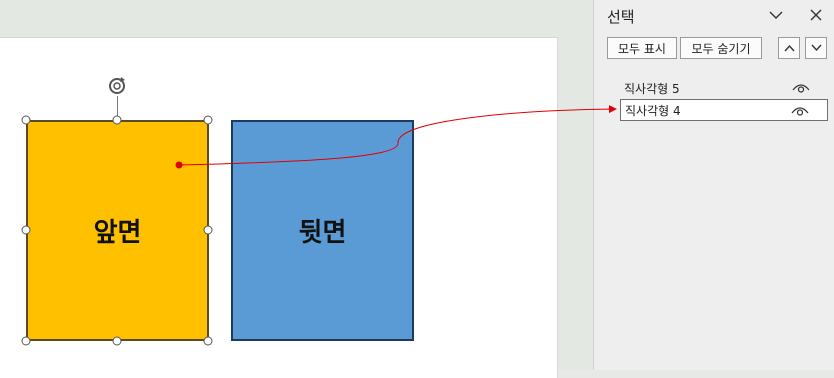 This screenshot has width=834, height=378. What do you see at coordinates (26, 120) in the screenshot?
I see `resize-handle-top-left` at bounding box center [26, 120].